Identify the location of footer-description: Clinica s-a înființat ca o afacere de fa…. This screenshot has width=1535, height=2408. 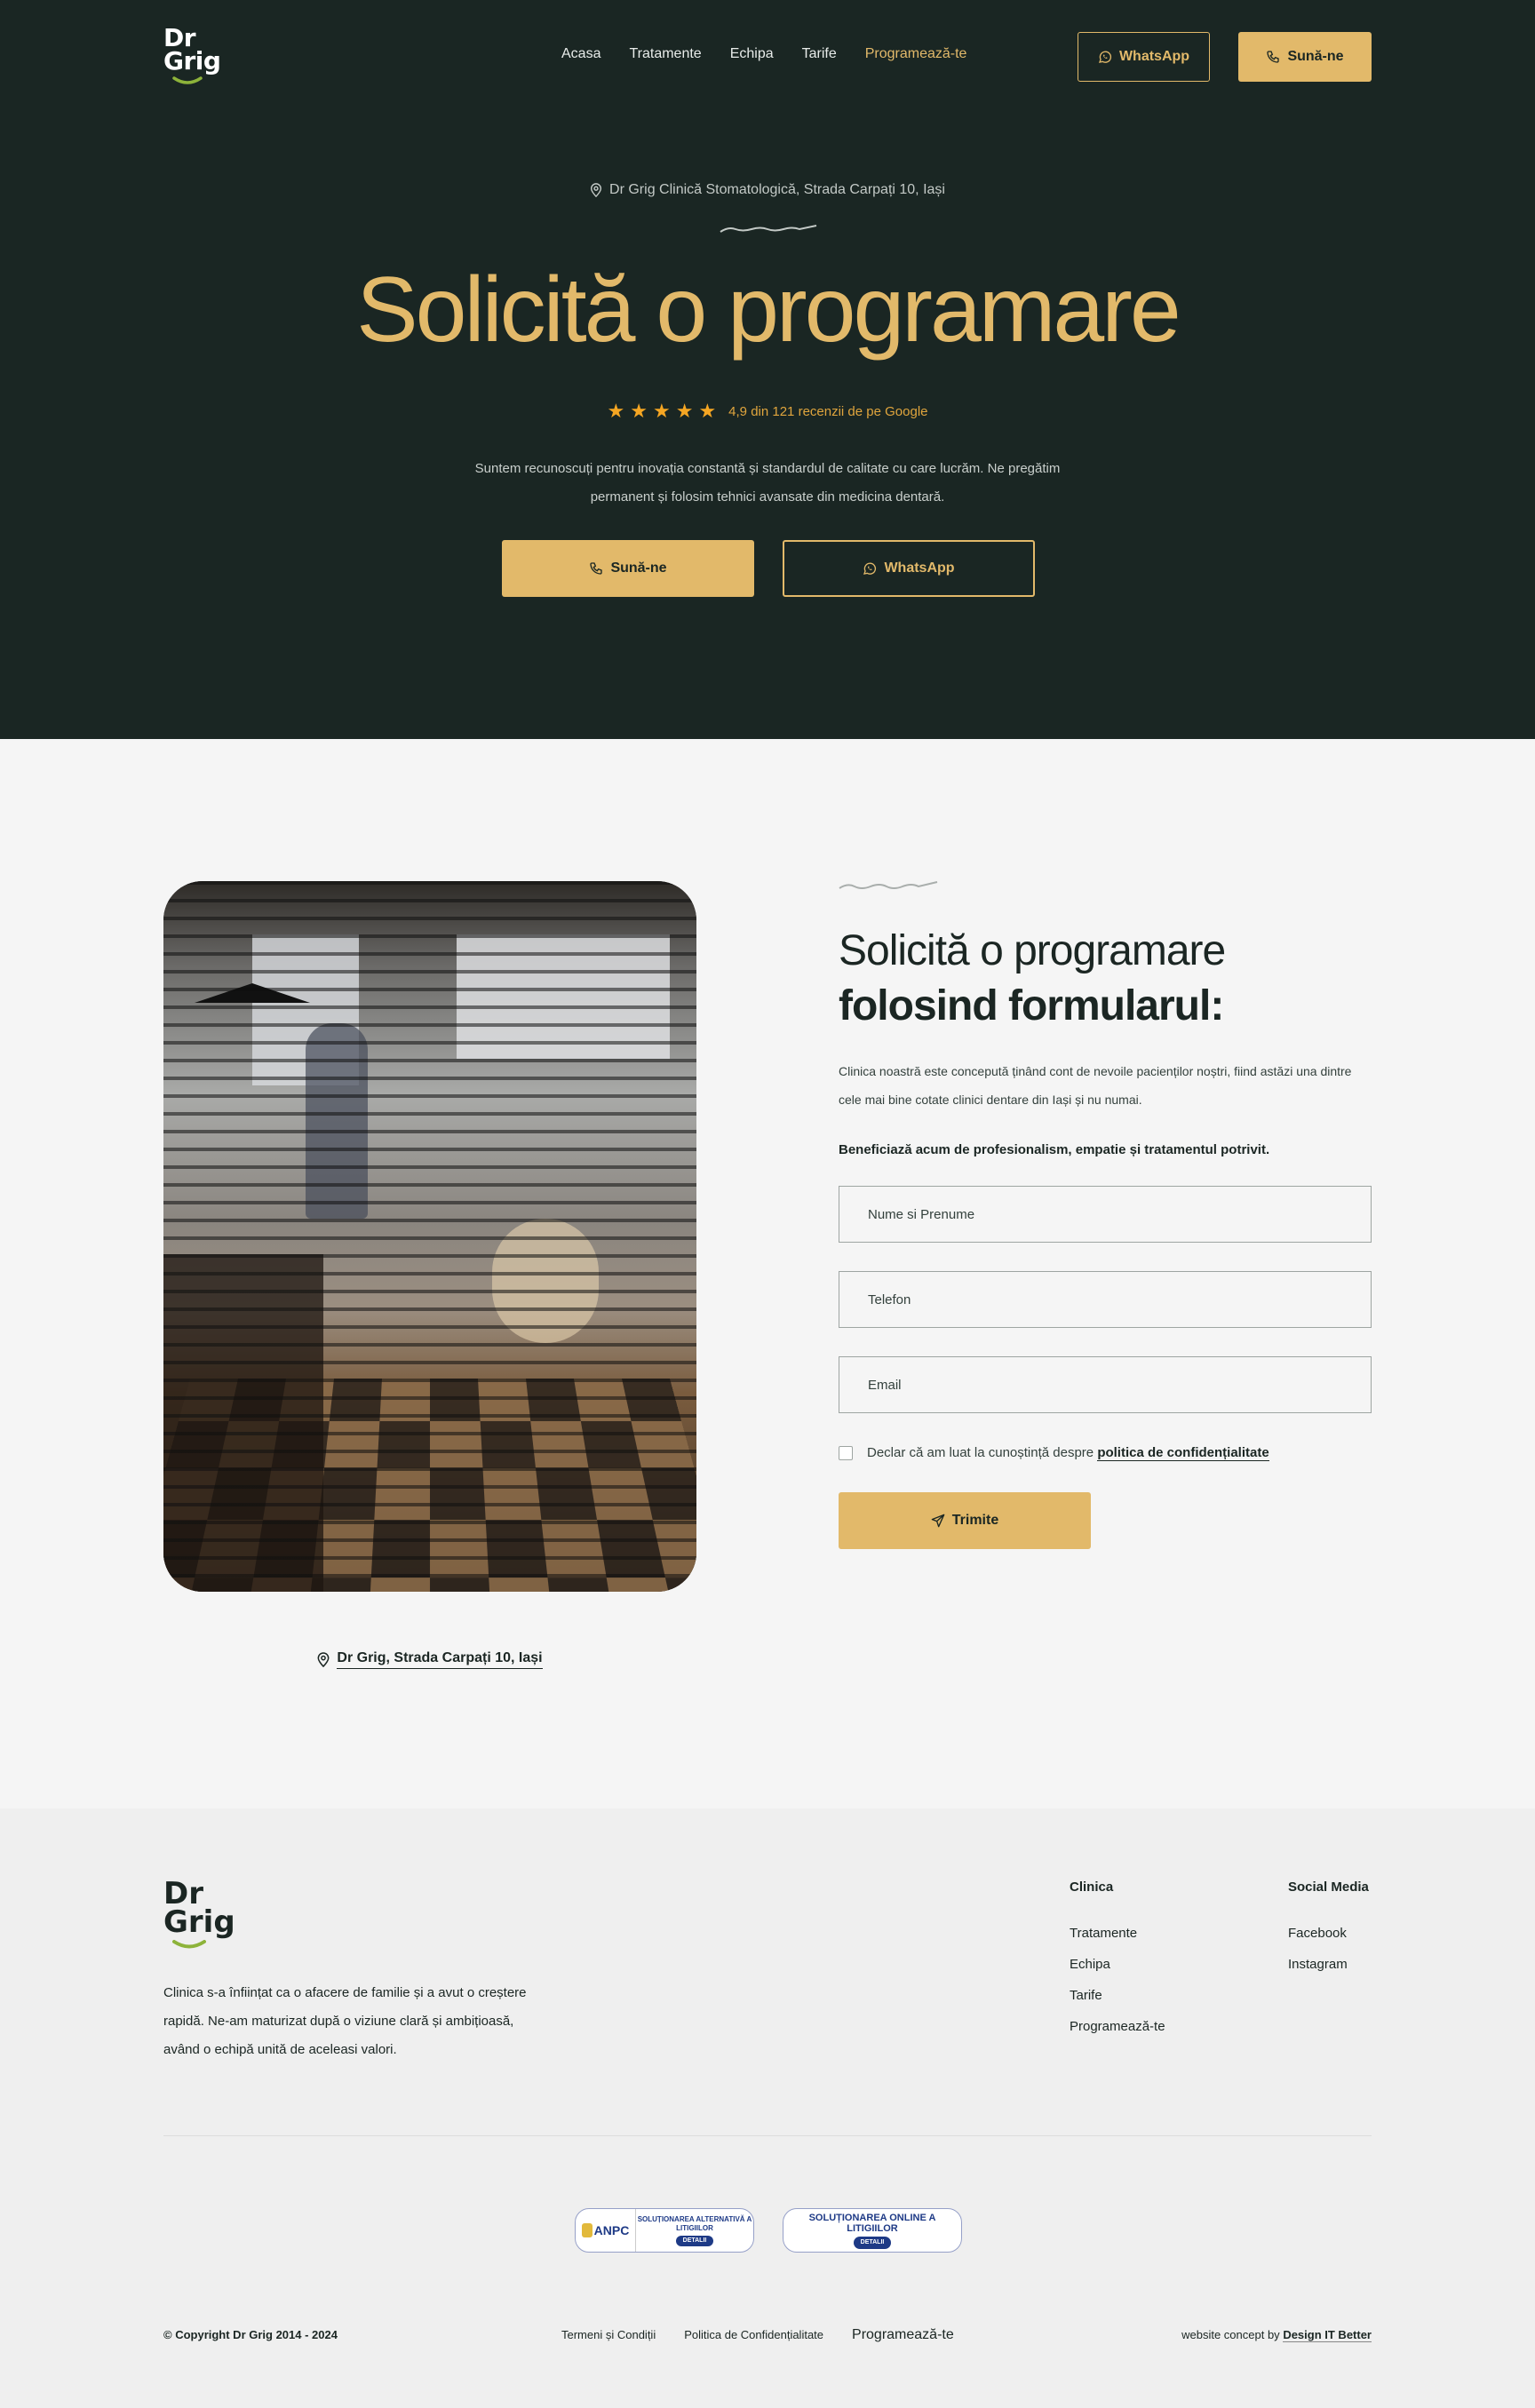
(345, 2021).